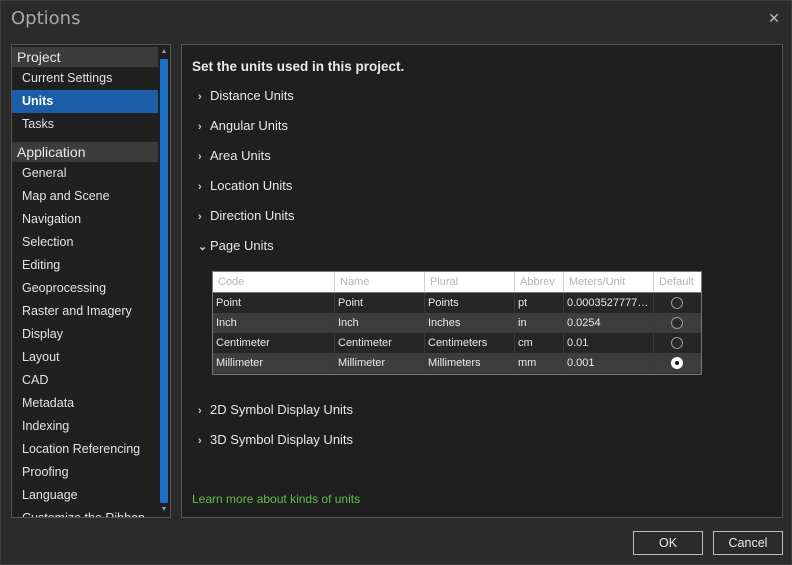 The width and height of the screenshot is (792, 565). I want to click on sidebar-item-selection: Selection, so click(85, 242).